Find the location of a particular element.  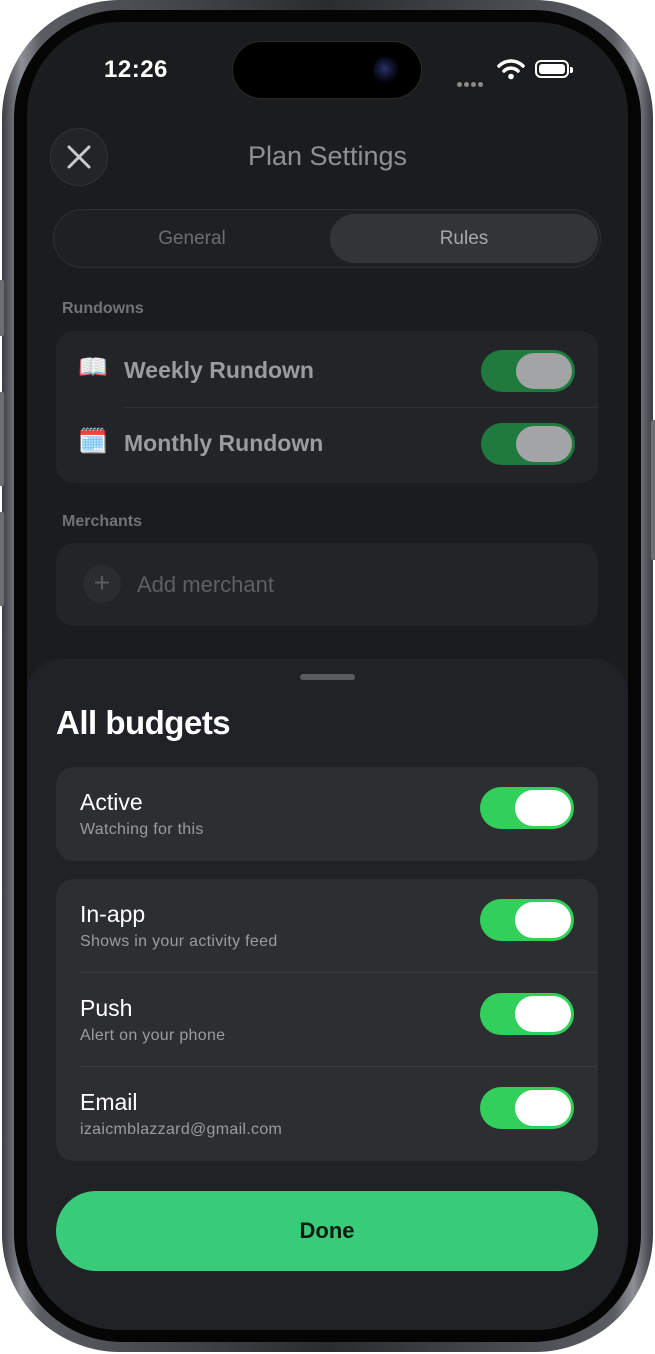

in-app-row: In-app Shows in your activity feed is located at coordinates (327, 926).